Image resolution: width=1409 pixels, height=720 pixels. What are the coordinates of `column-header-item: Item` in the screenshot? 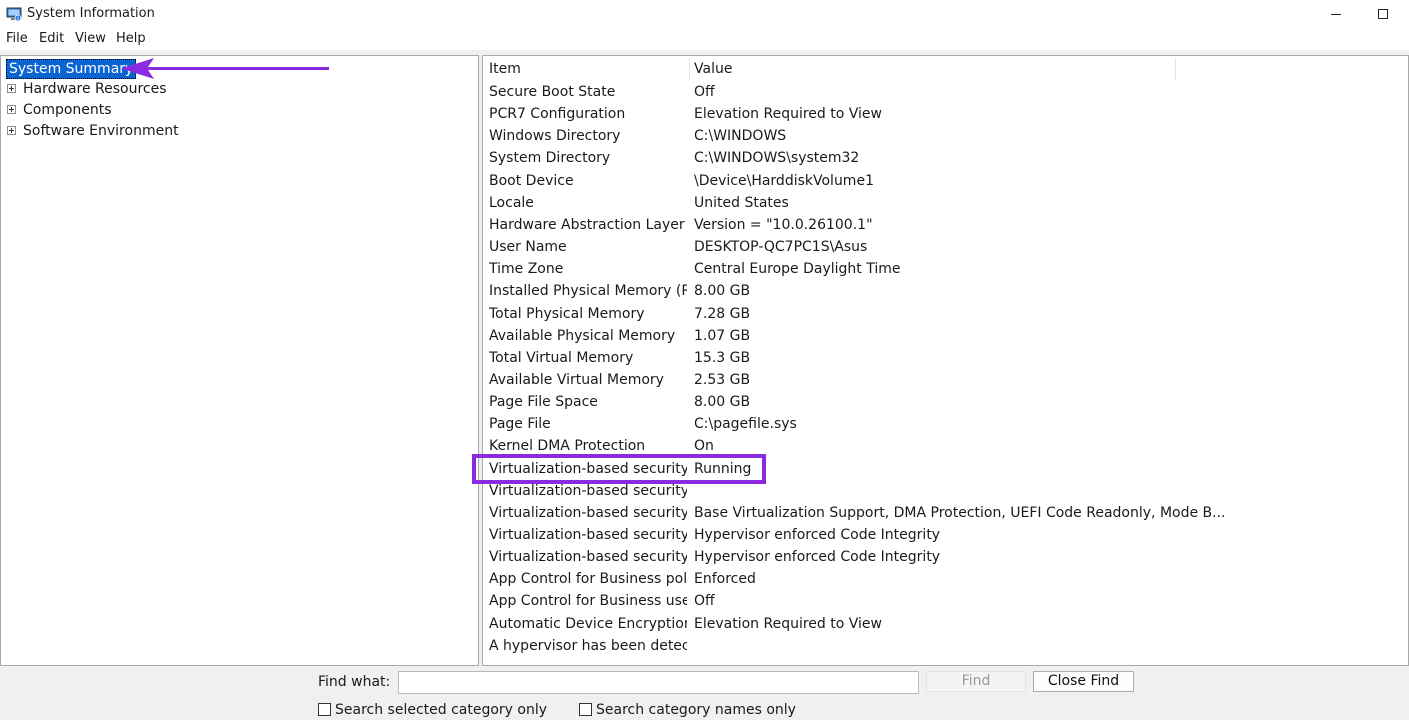 It's located at (505, 69).